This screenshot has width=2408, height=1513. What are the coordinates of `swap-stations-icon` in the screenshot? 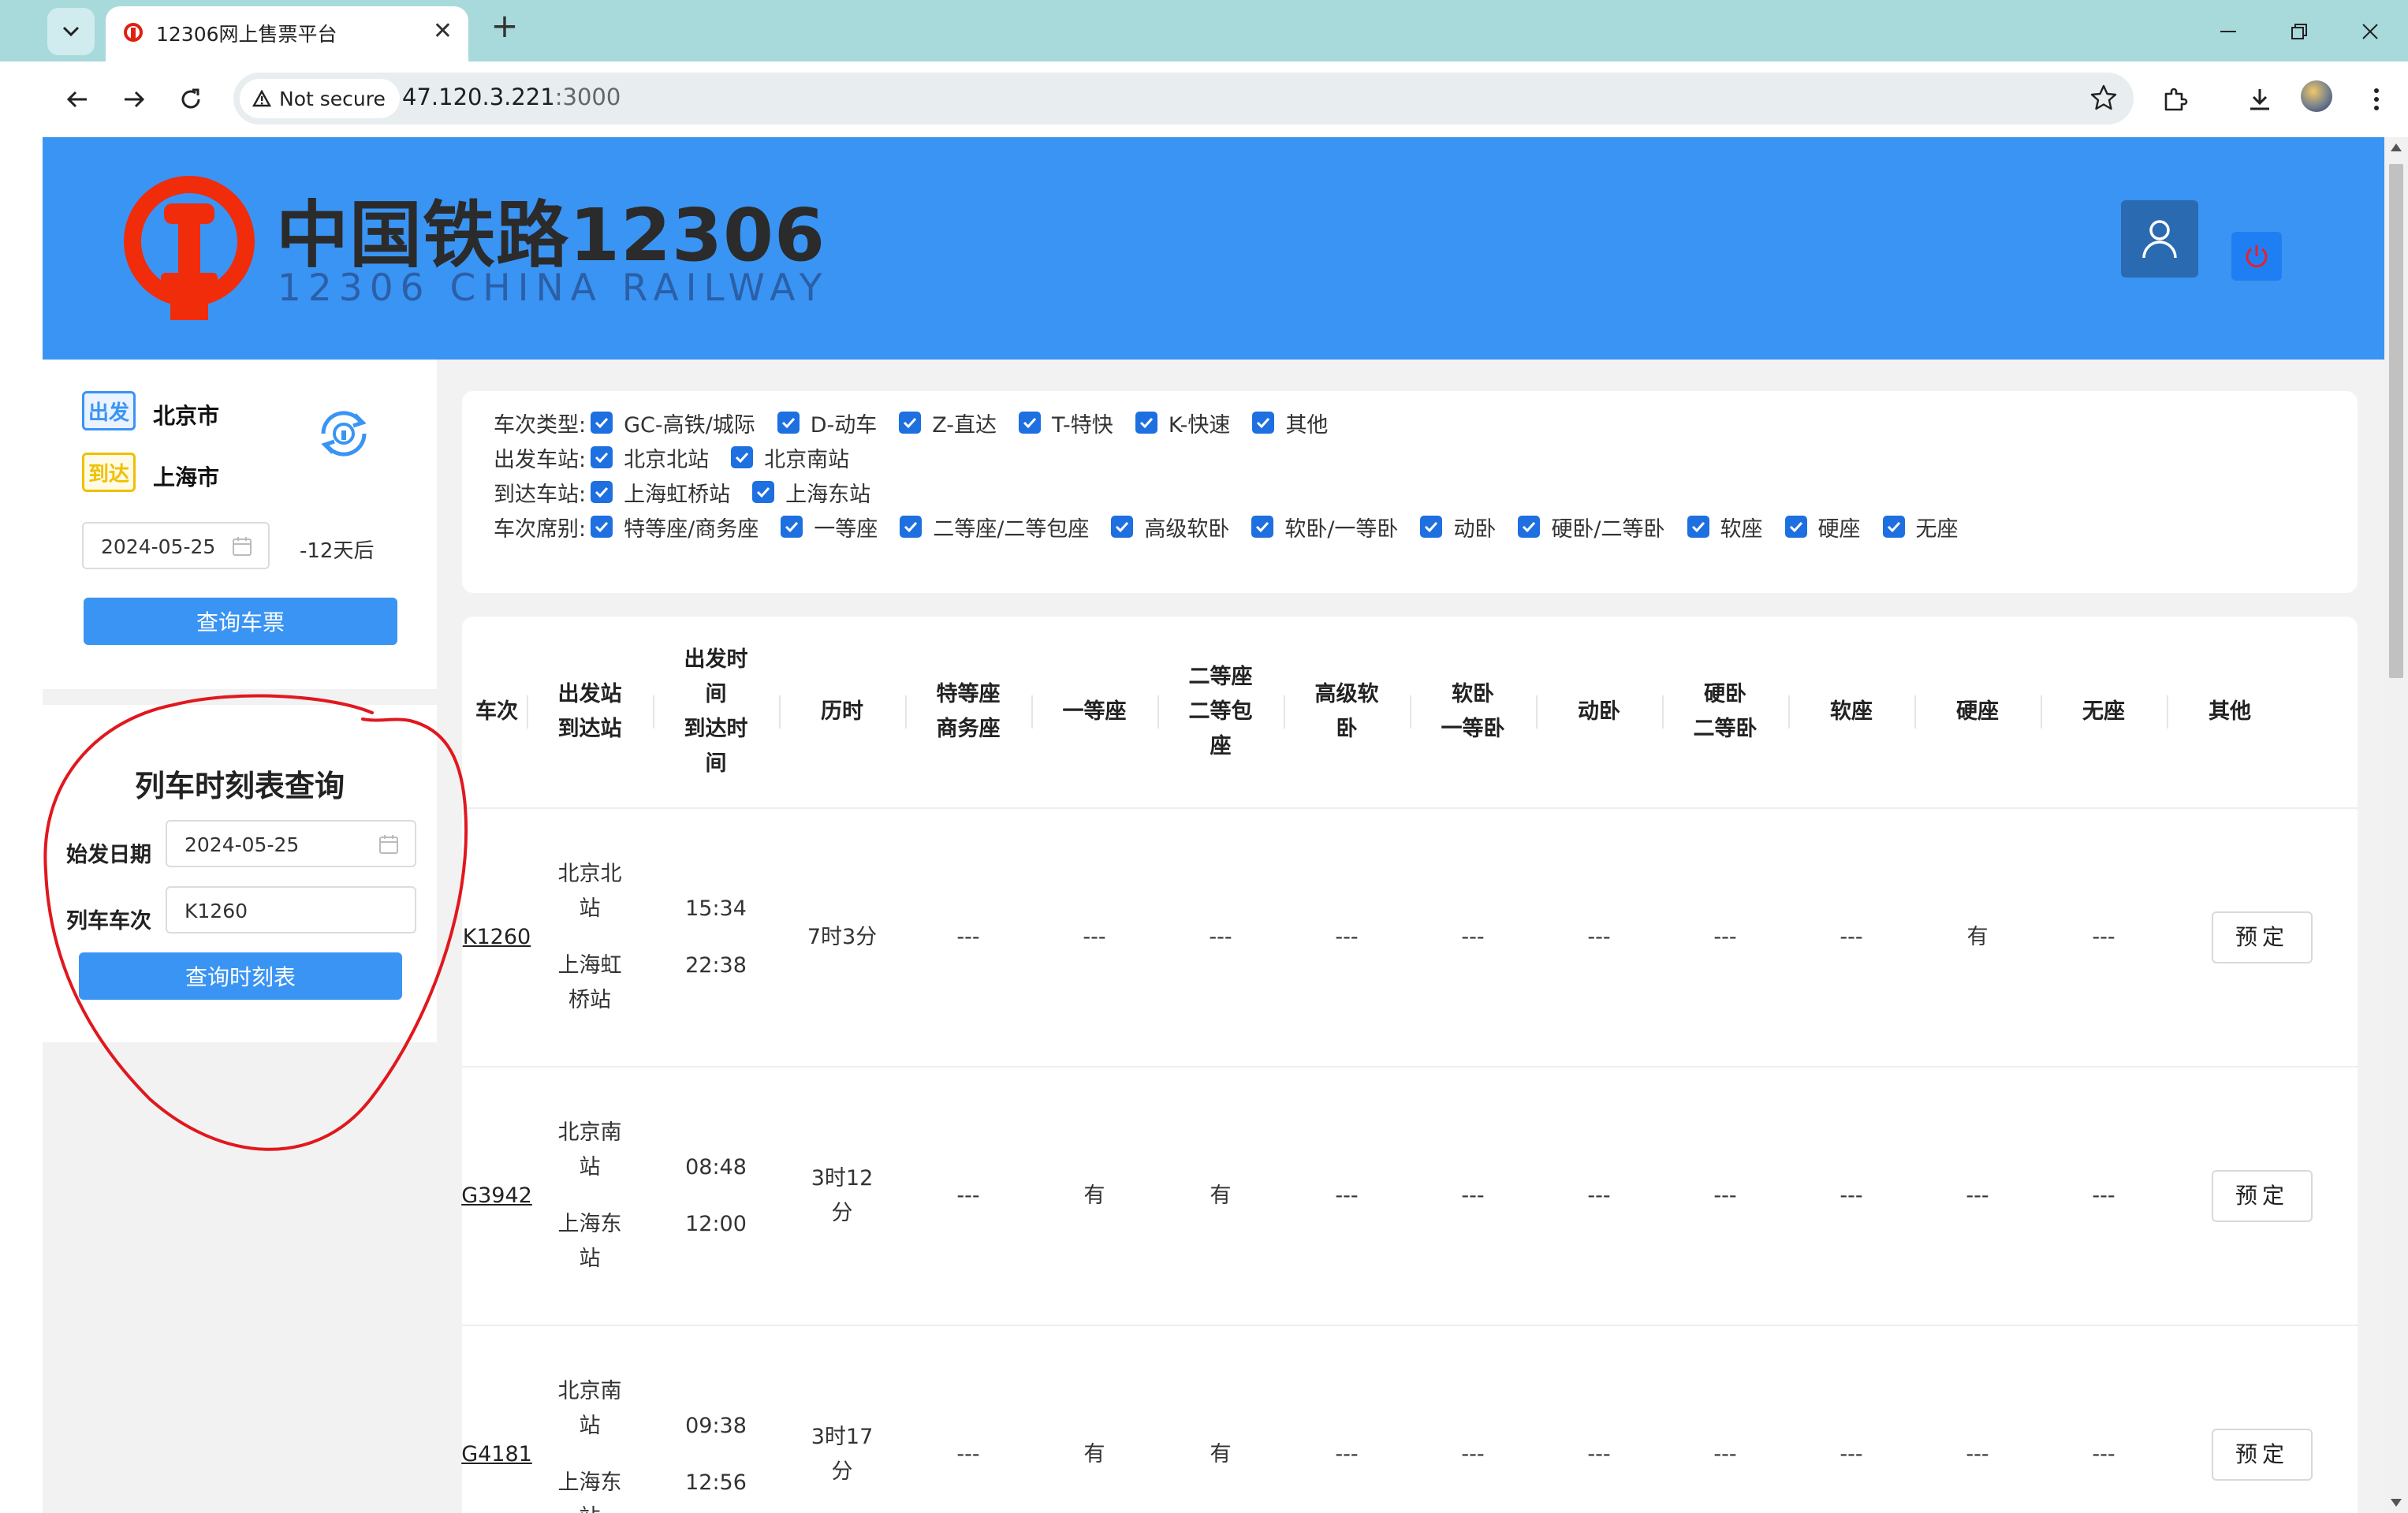 It's located at (344, 434).